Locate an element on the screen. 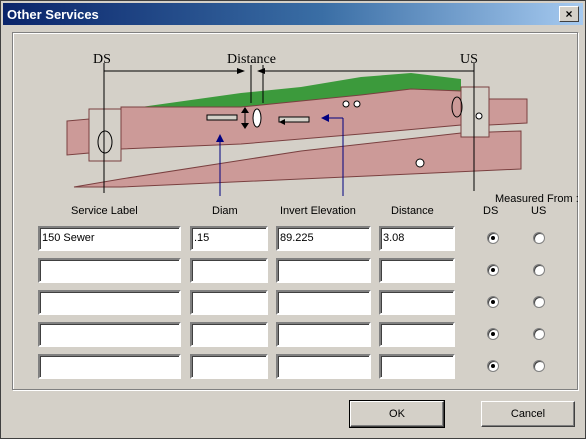  header-measured-from: Measured From : is located at coordinates (537, 199).